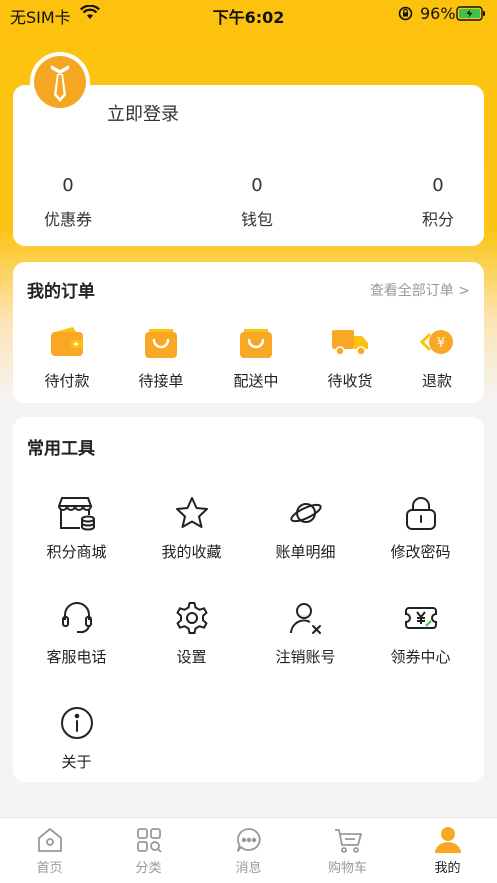 The image size is (497, 883). What do you see at coordinates (76, 762) in the screenshot?
I see `tool-about-label: 关于` at bounding box center [76, 762].